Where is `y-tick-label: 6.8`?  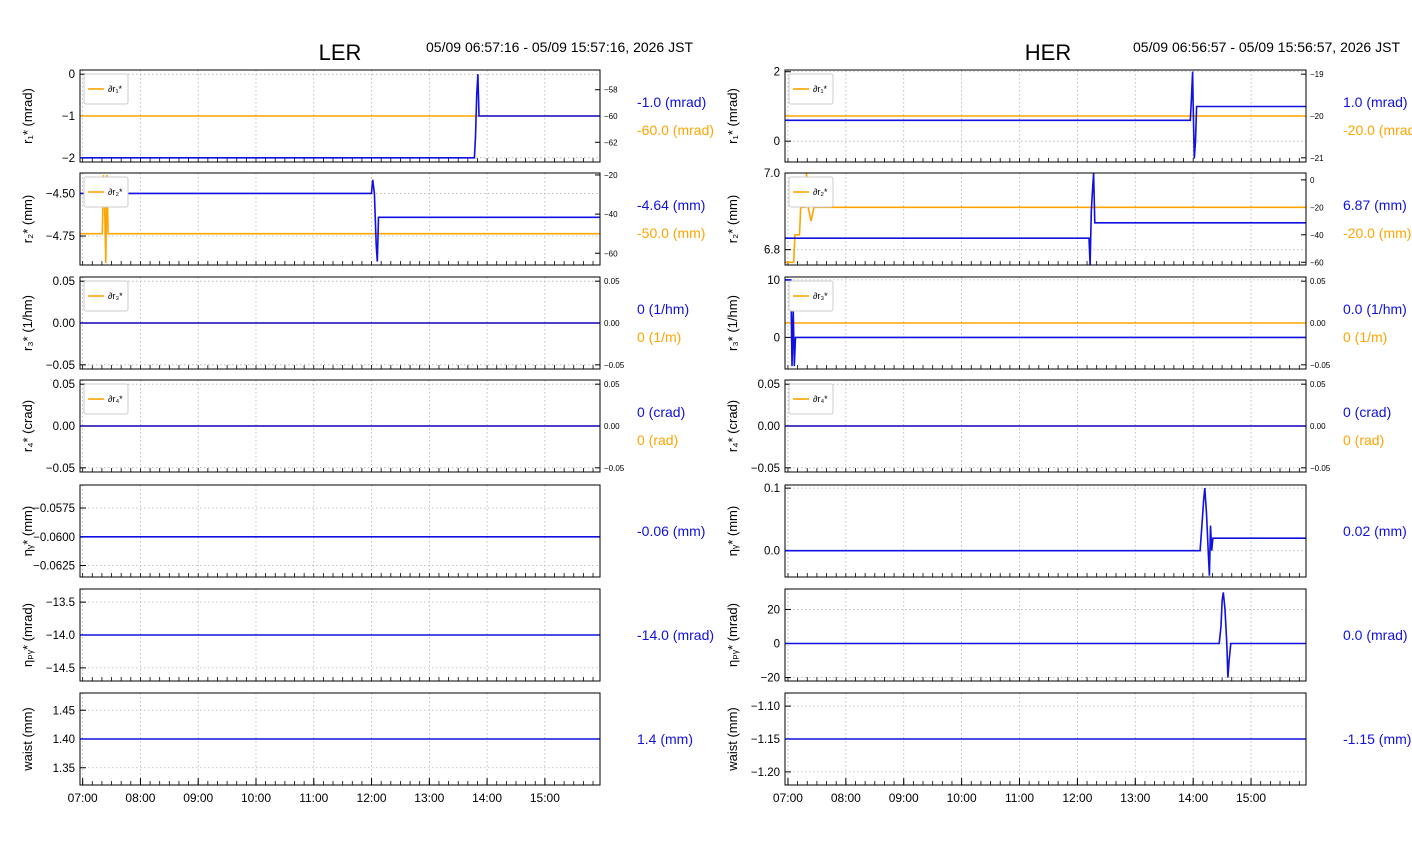
y-tick-label: 6.8 is located at coordinates (772, 251).